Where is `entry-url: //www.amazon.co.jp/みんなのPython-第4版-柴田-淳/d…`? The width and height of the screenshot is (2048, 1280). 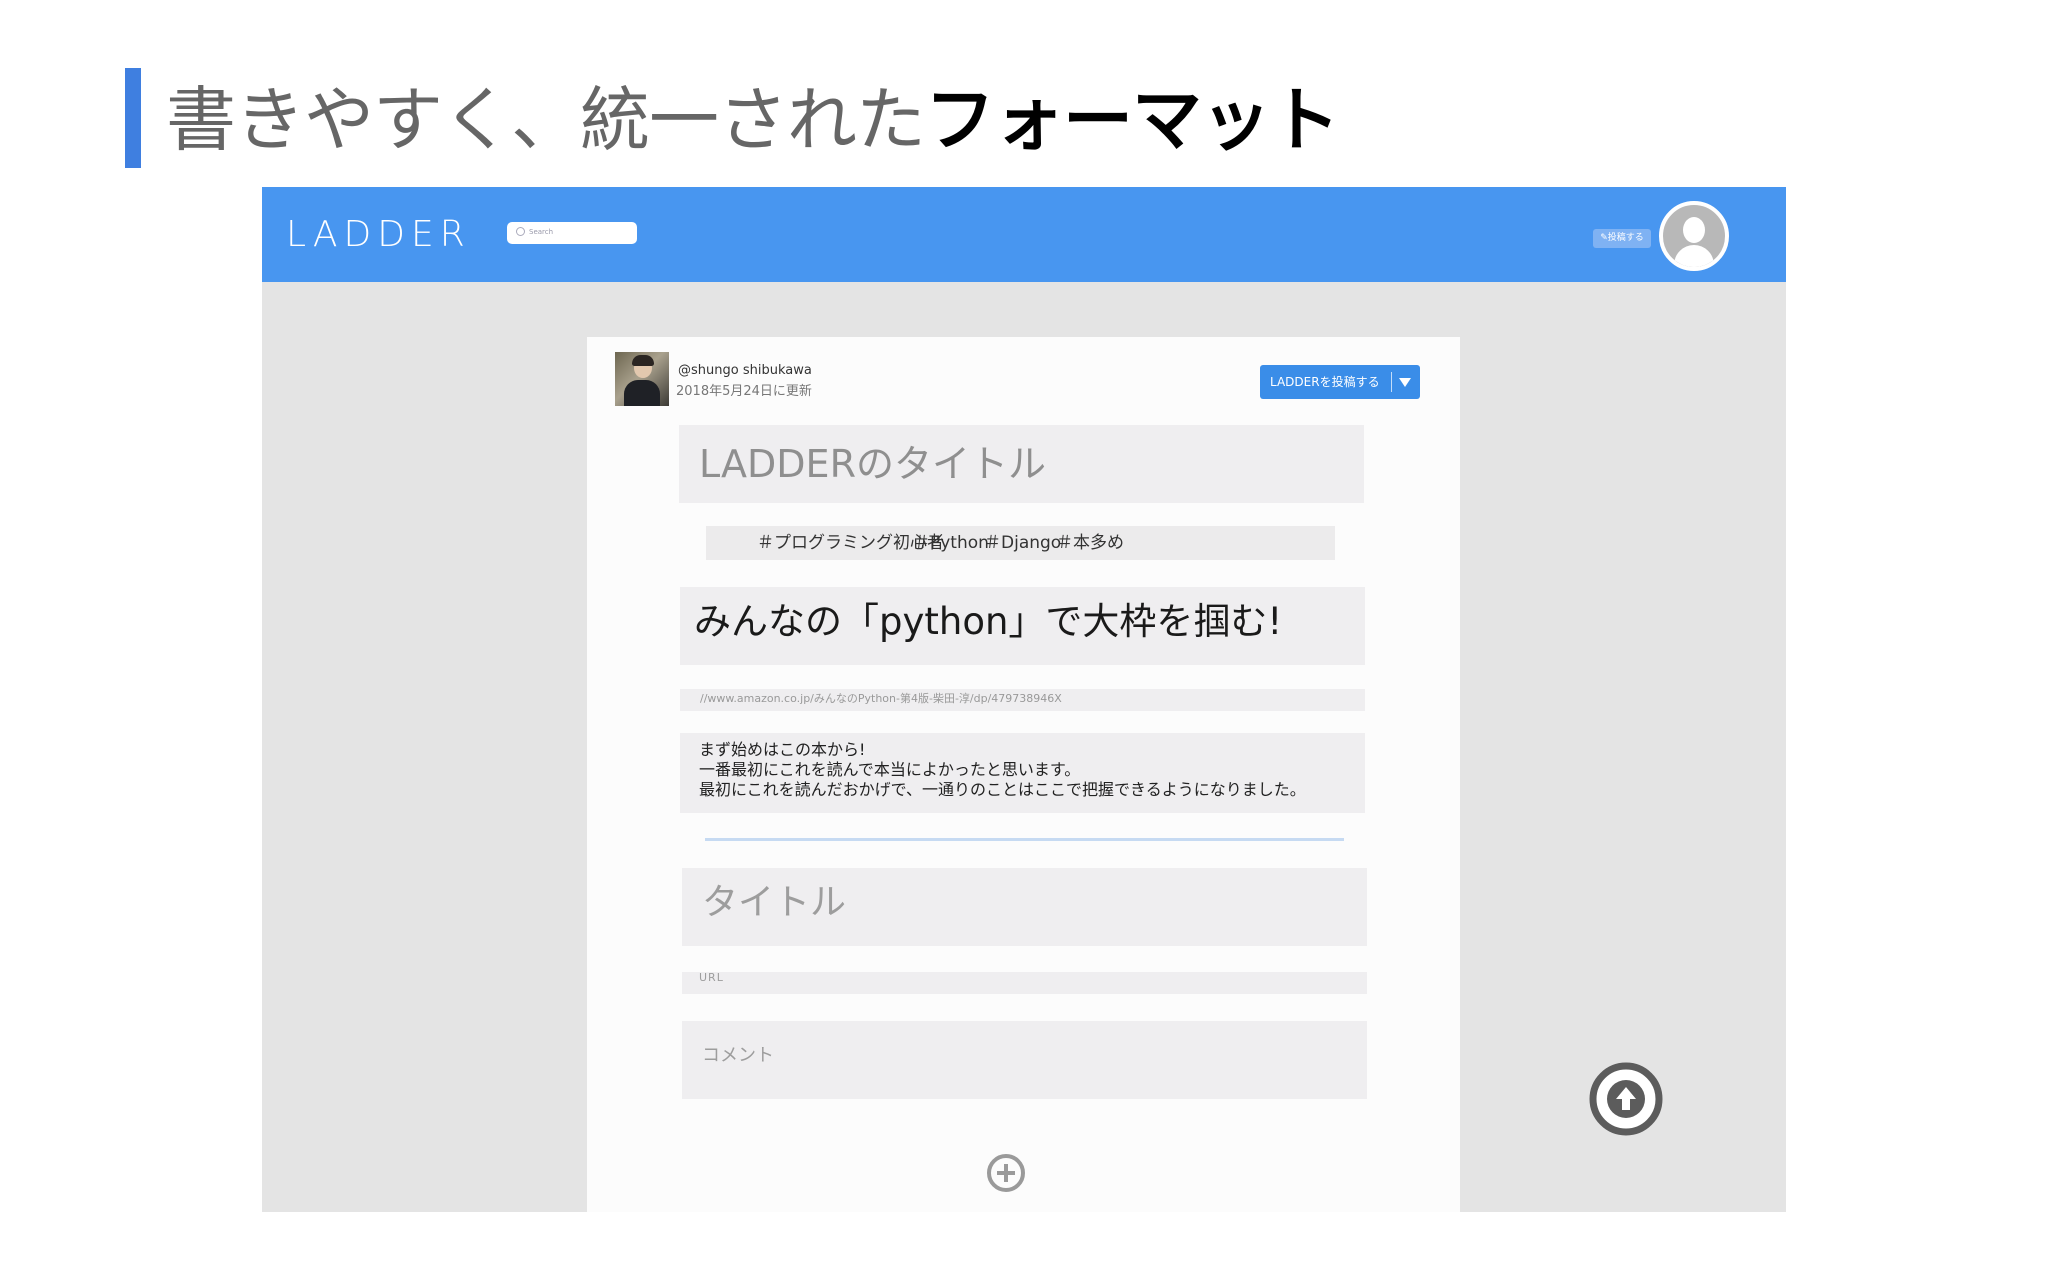
entry-url: //www.amazon.co.jp/みんなのPython-第4版-柴田-淳/d… is located at coordinates (881, 698).